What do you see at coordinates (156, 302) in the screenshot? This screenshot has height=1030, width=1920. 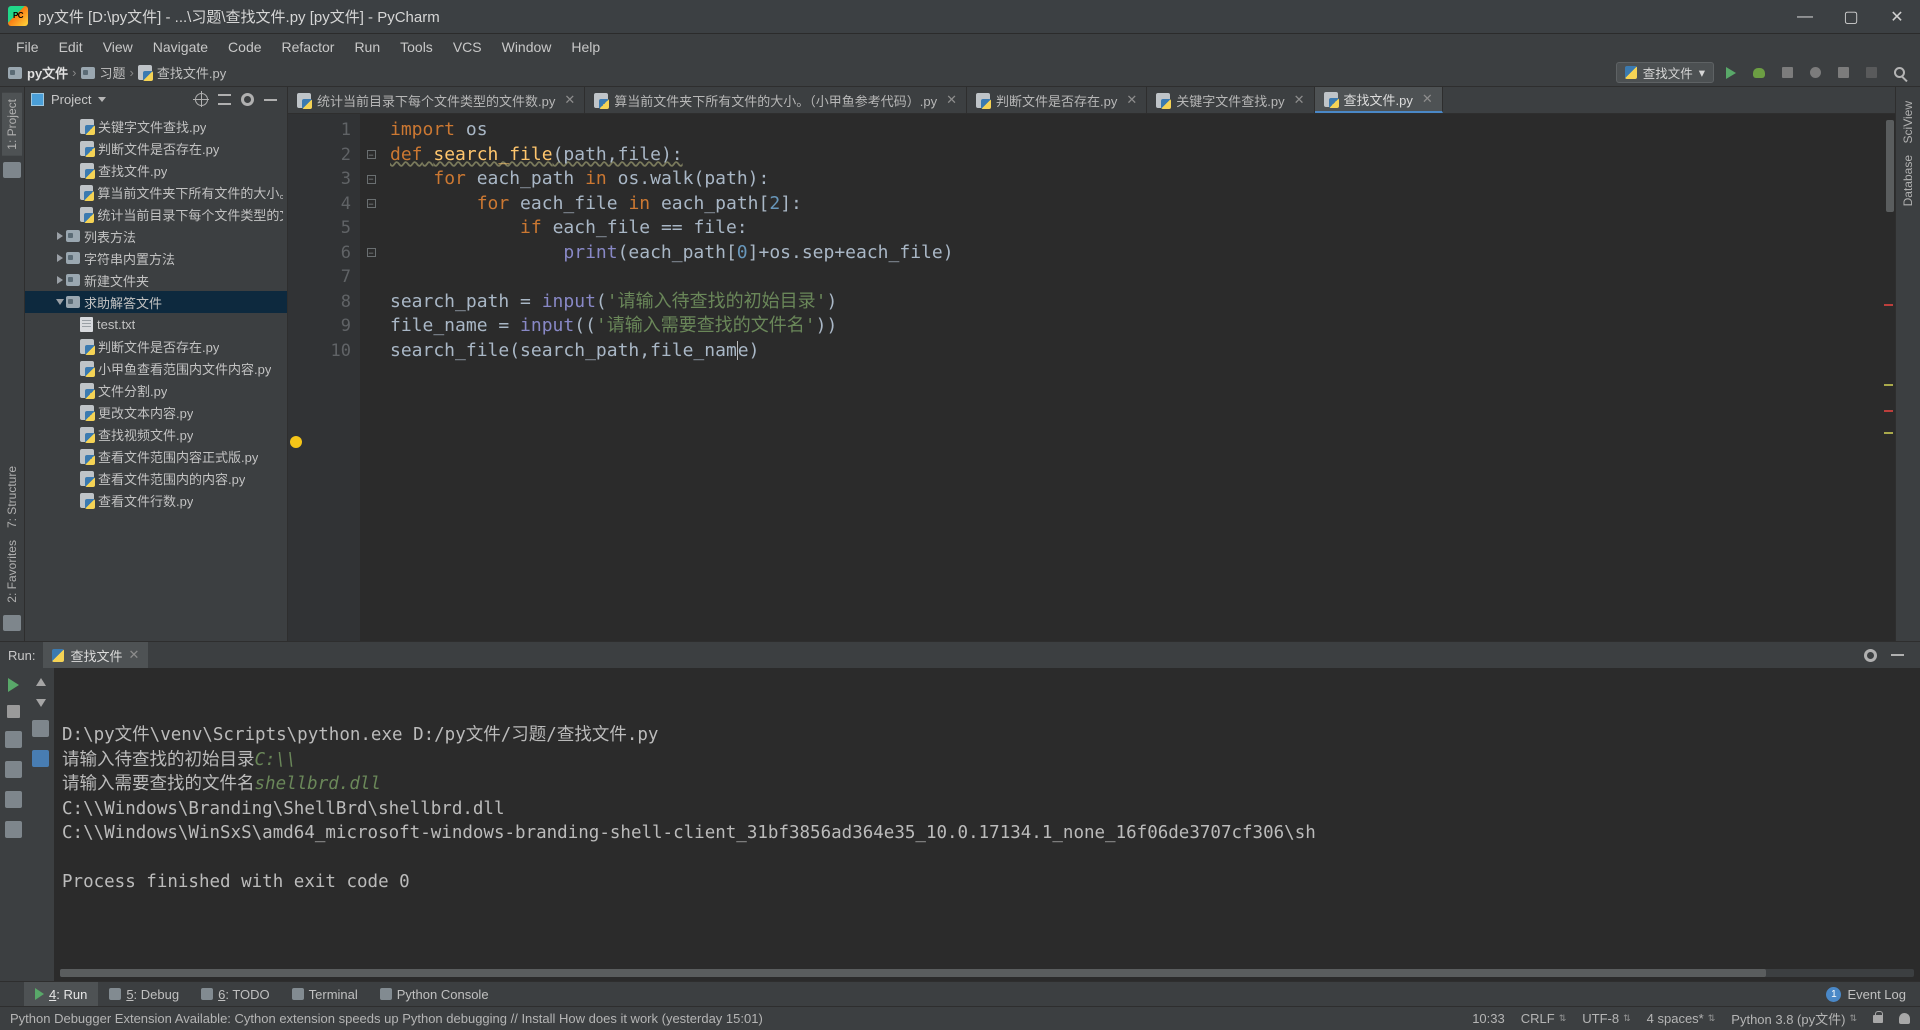 I see `tree-item: 求助解答文件` at bounding box center [156, 302].